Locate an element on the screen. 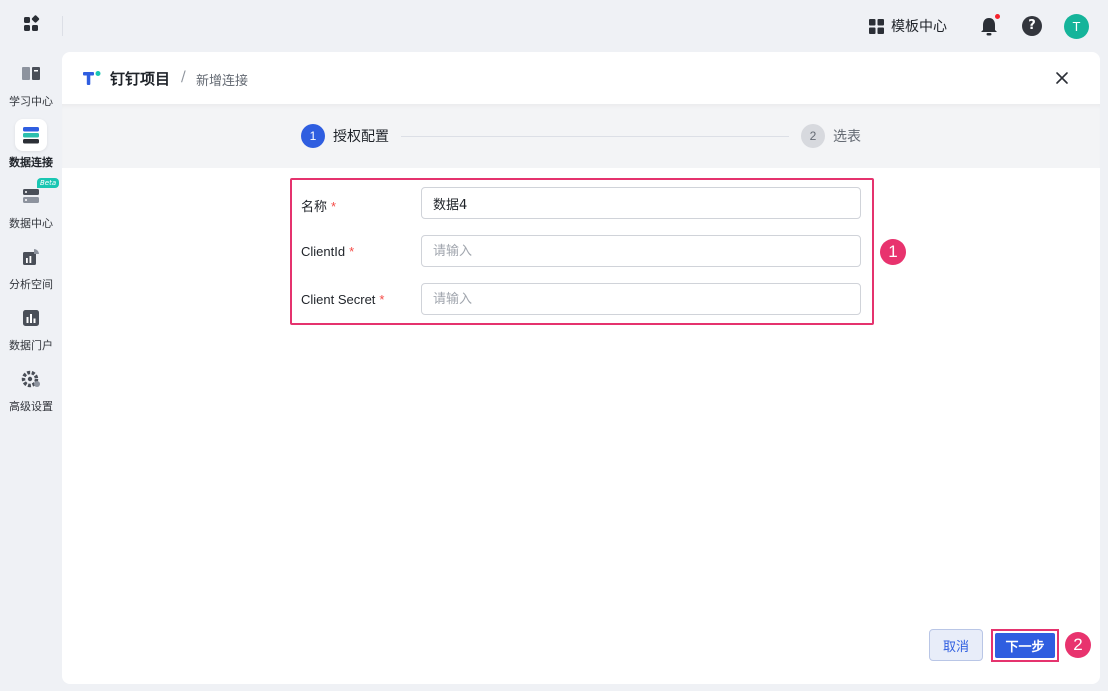 The height and width of the screenshot is (691, 1108). sidebar-item-data-center: Beta 数据中心 is located at coordinates (31, 207).